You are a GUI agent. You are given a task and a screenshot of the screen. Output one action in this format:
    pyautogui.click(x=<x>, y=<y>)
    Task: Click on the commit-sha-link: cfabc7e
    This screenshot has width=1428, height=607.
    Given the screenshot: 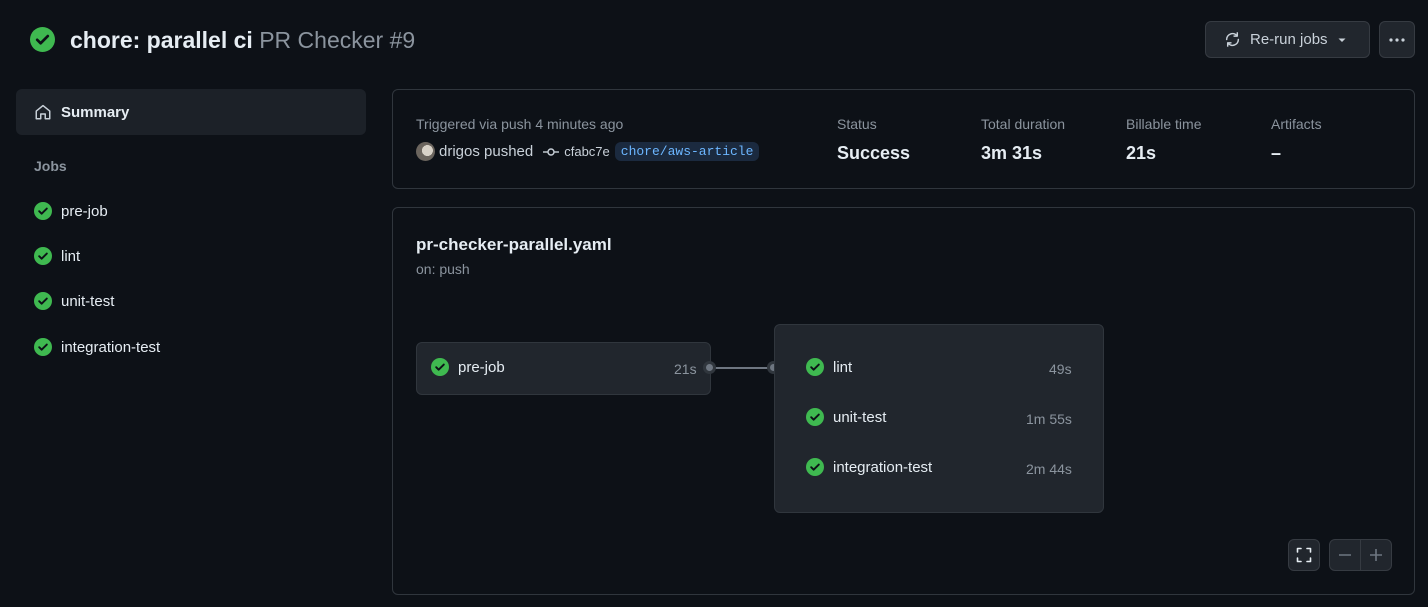 What is the action you would take?
    pyautogui.click(x=587, y=151)
    